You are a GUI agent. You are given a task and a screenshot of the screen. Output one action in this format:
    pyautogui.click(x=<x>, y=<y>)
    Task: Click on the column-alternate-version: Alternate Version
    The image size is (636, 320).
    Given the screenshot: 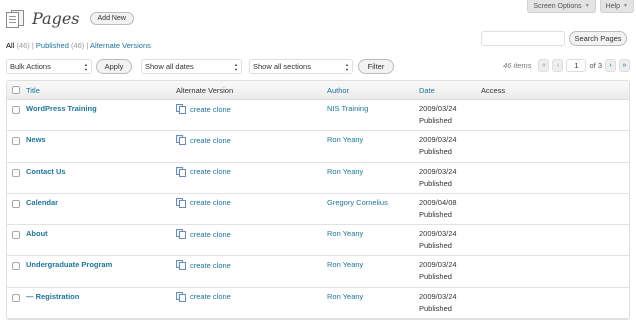 What is the action you would take?
    pyautogui.click(x=205, y=90)
    